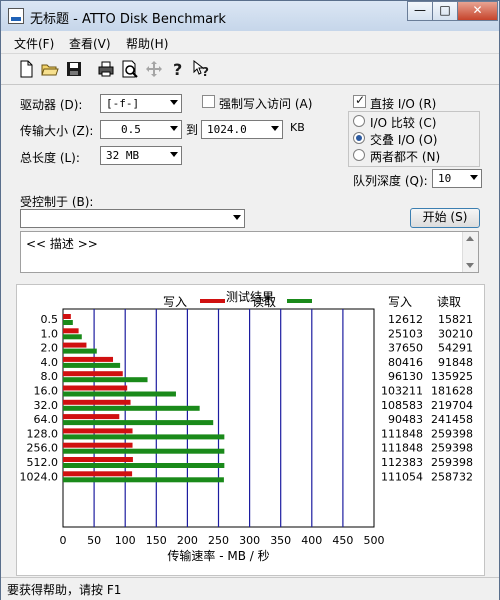 The height and width of the screenshot is (600, 500). I want to click on write-value: 96130, so click(405, 376).